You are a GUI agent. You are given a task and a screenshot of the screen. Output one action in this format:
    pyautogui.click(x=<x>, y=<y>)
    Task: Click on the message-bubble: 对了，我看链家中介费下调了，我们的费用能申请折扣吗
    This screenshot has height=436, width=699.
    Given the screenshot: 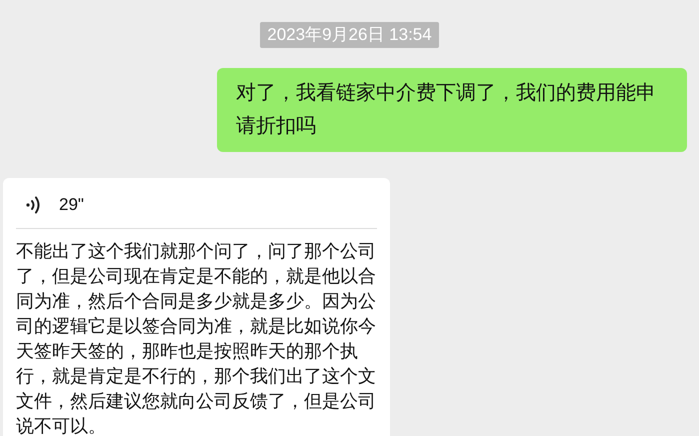 What is the action you would take?
    pyautogui.click(x=452, y=110)
    